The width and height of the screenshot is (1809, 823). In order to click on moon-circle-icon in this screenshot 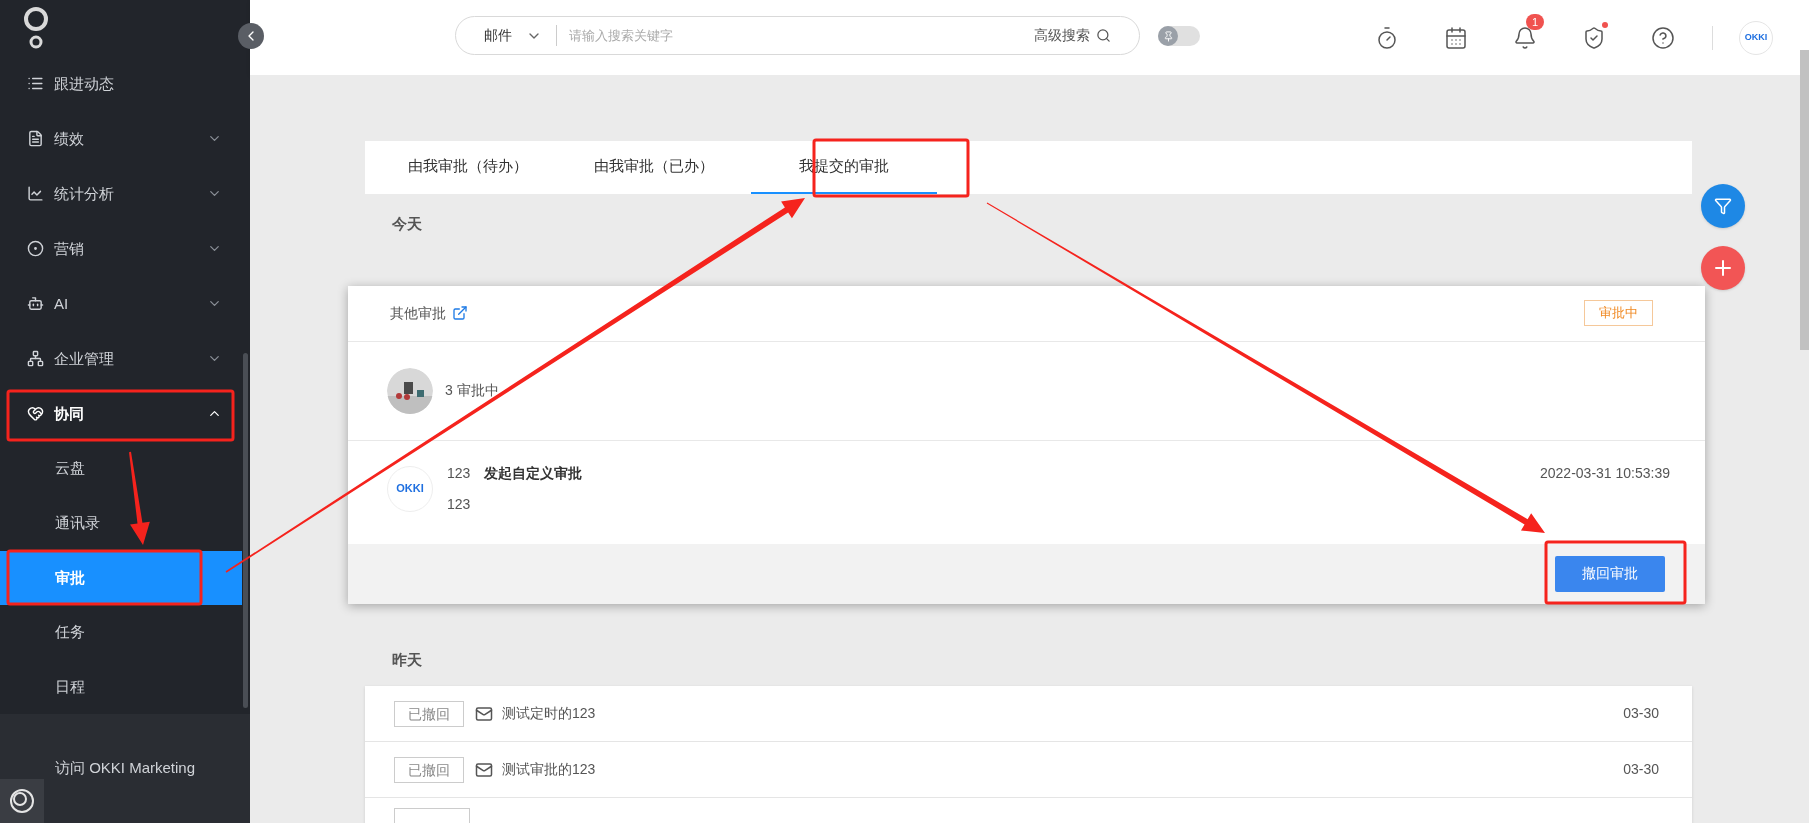, I will do `click(22, 801)`.